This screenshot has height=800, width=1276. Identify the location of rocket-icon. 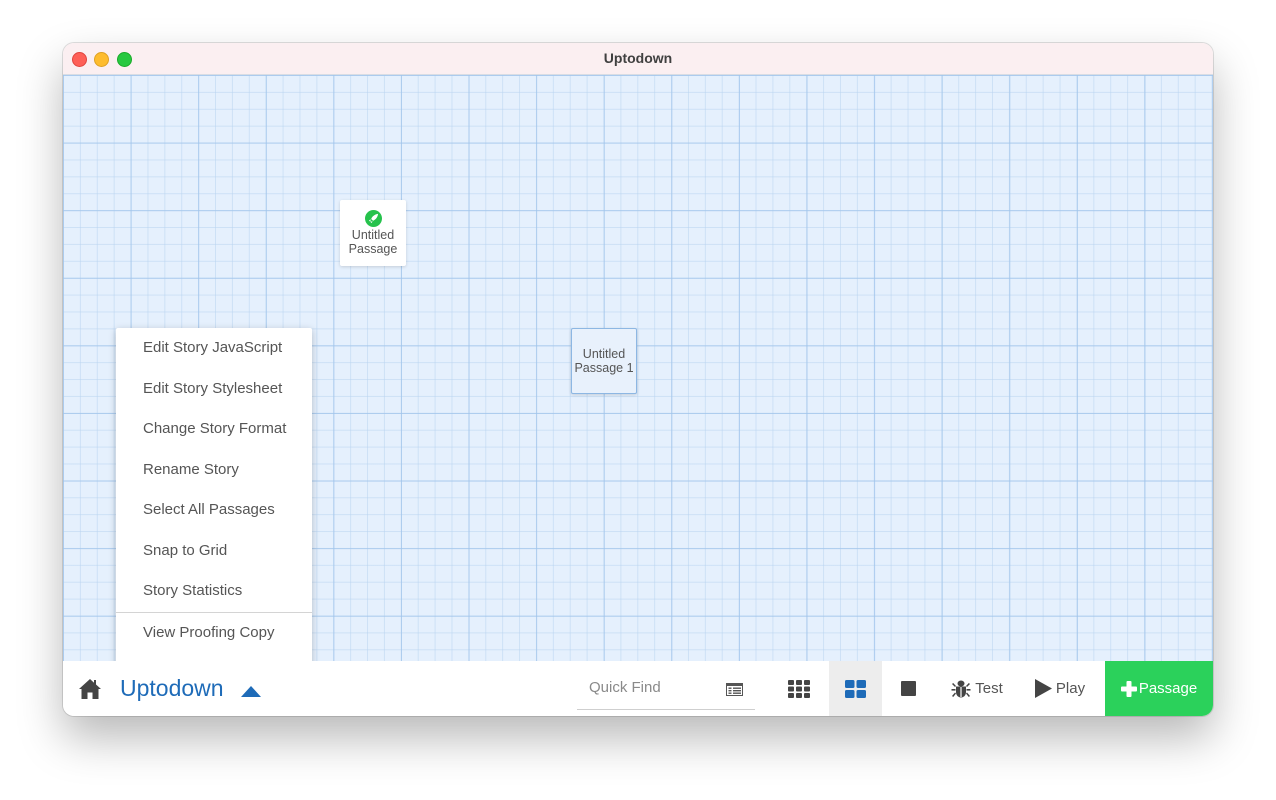
(373, 218).